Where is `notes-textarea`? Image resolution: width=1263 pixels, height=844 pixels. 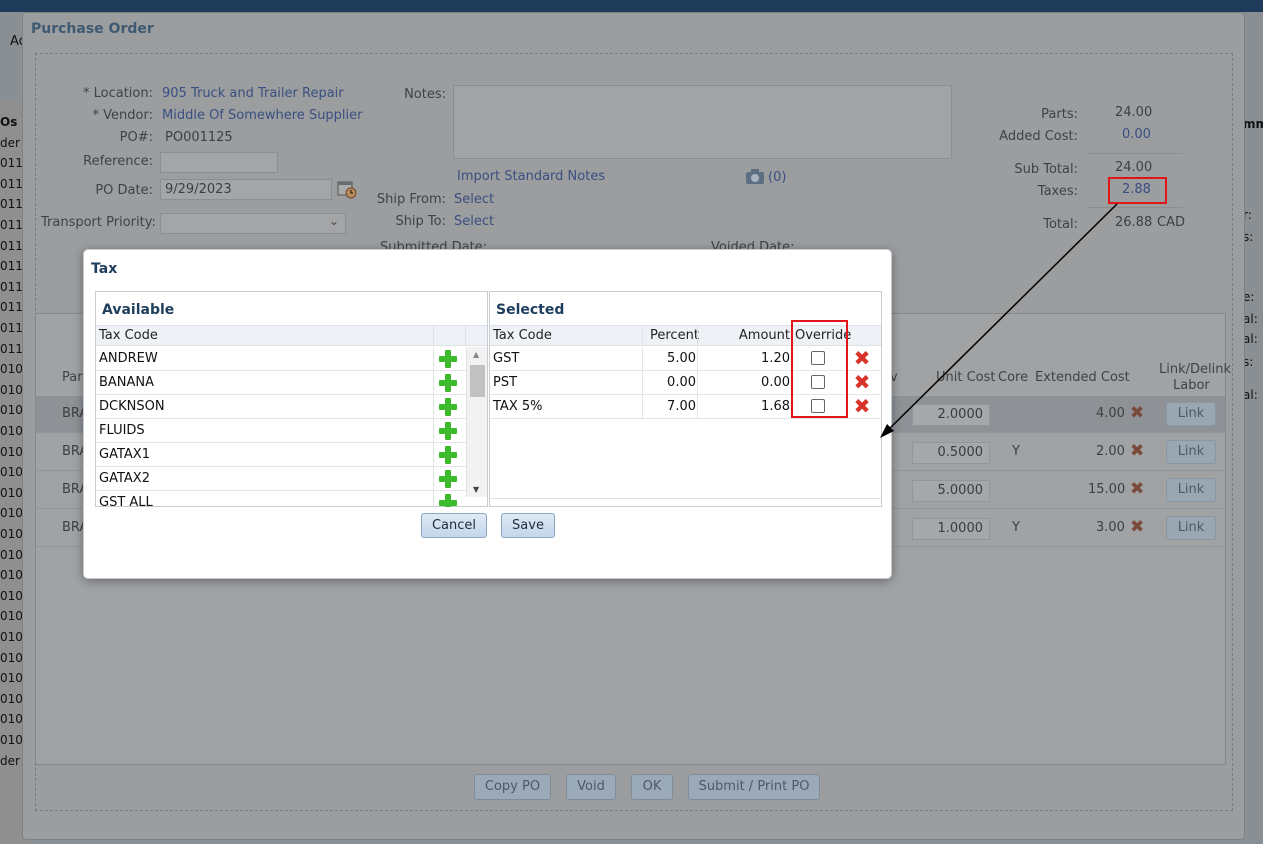 notes-textarea is located at coordinates (702, 122).